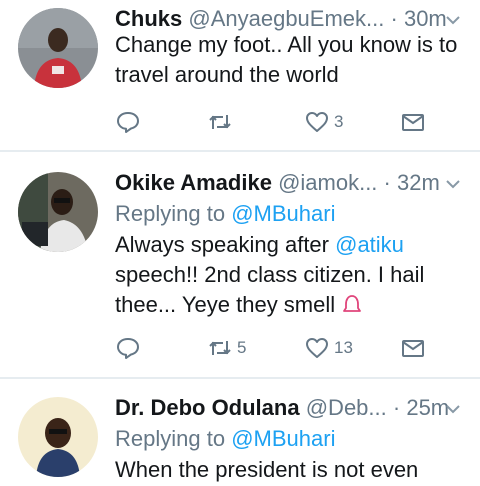 The width and height of the screenshot is (480, 486). Describe the element at coordinates (267, 469) in the screenshot. I see `tweet-text: When the president is not even` at that location.